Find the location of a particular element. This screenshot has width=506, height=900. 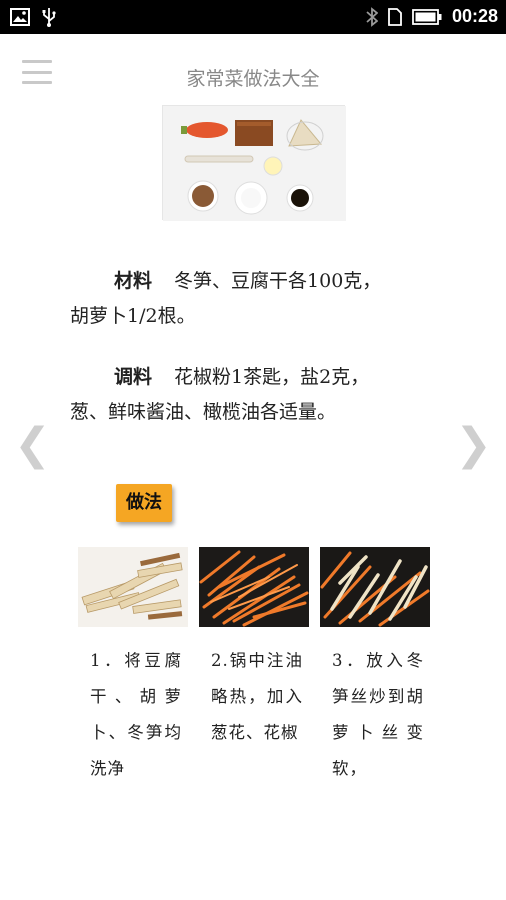

next-page-button: ❯ is located at coordinates (473, 445).